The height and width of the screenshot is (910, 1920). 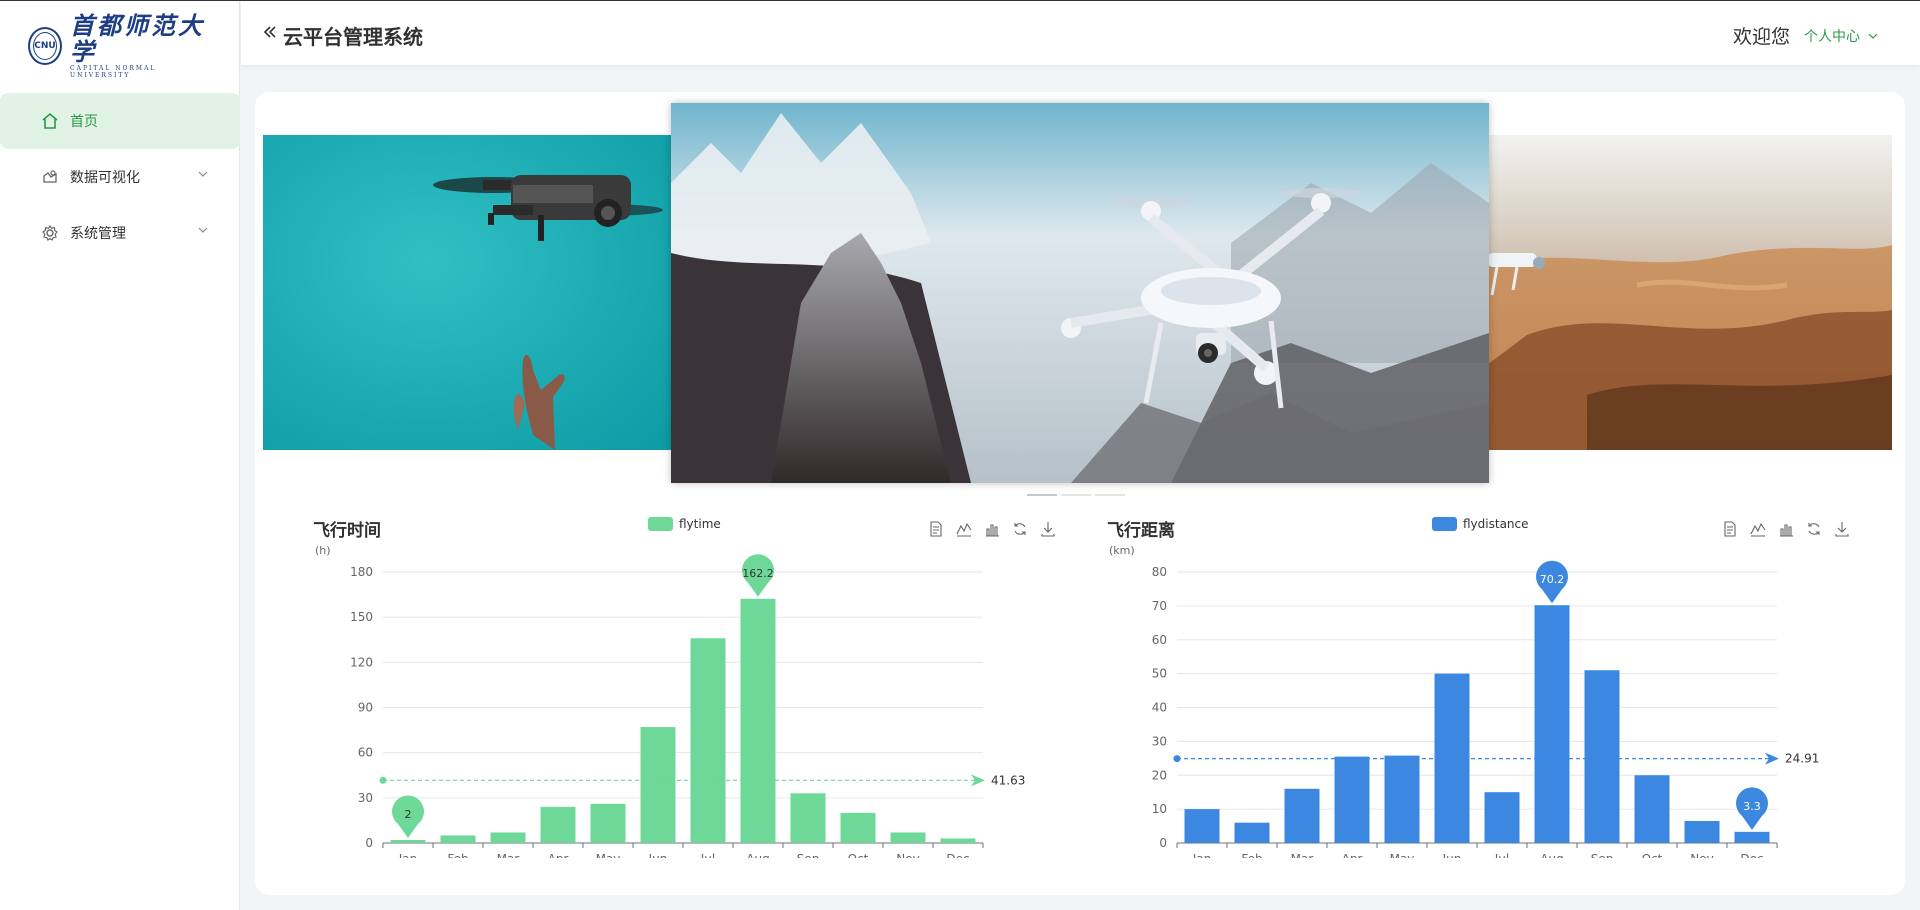 I want to click on chart-icon, so click(x=50, y=177).